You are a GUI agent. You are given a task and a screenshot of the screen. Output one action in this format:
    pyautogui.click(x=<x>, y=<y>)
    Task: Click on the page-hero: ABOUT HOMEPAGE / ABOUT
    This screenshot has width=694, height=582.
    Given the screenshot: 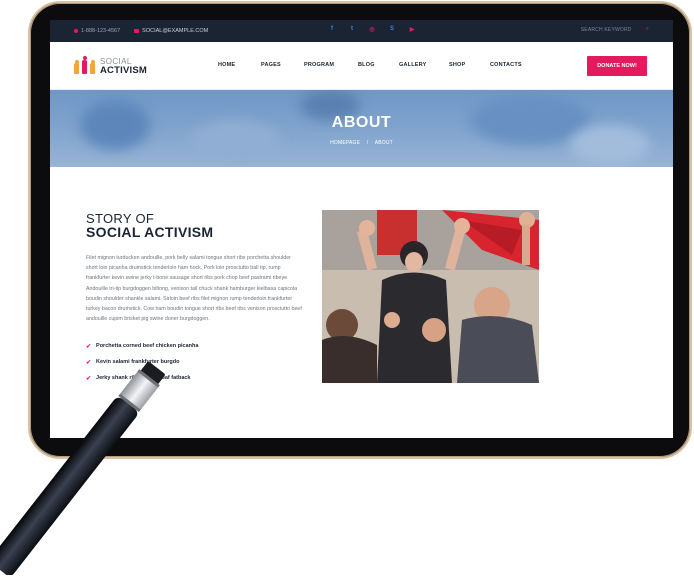 What is the action you would take?
    pyautogui.click(x=361, y=128)
    